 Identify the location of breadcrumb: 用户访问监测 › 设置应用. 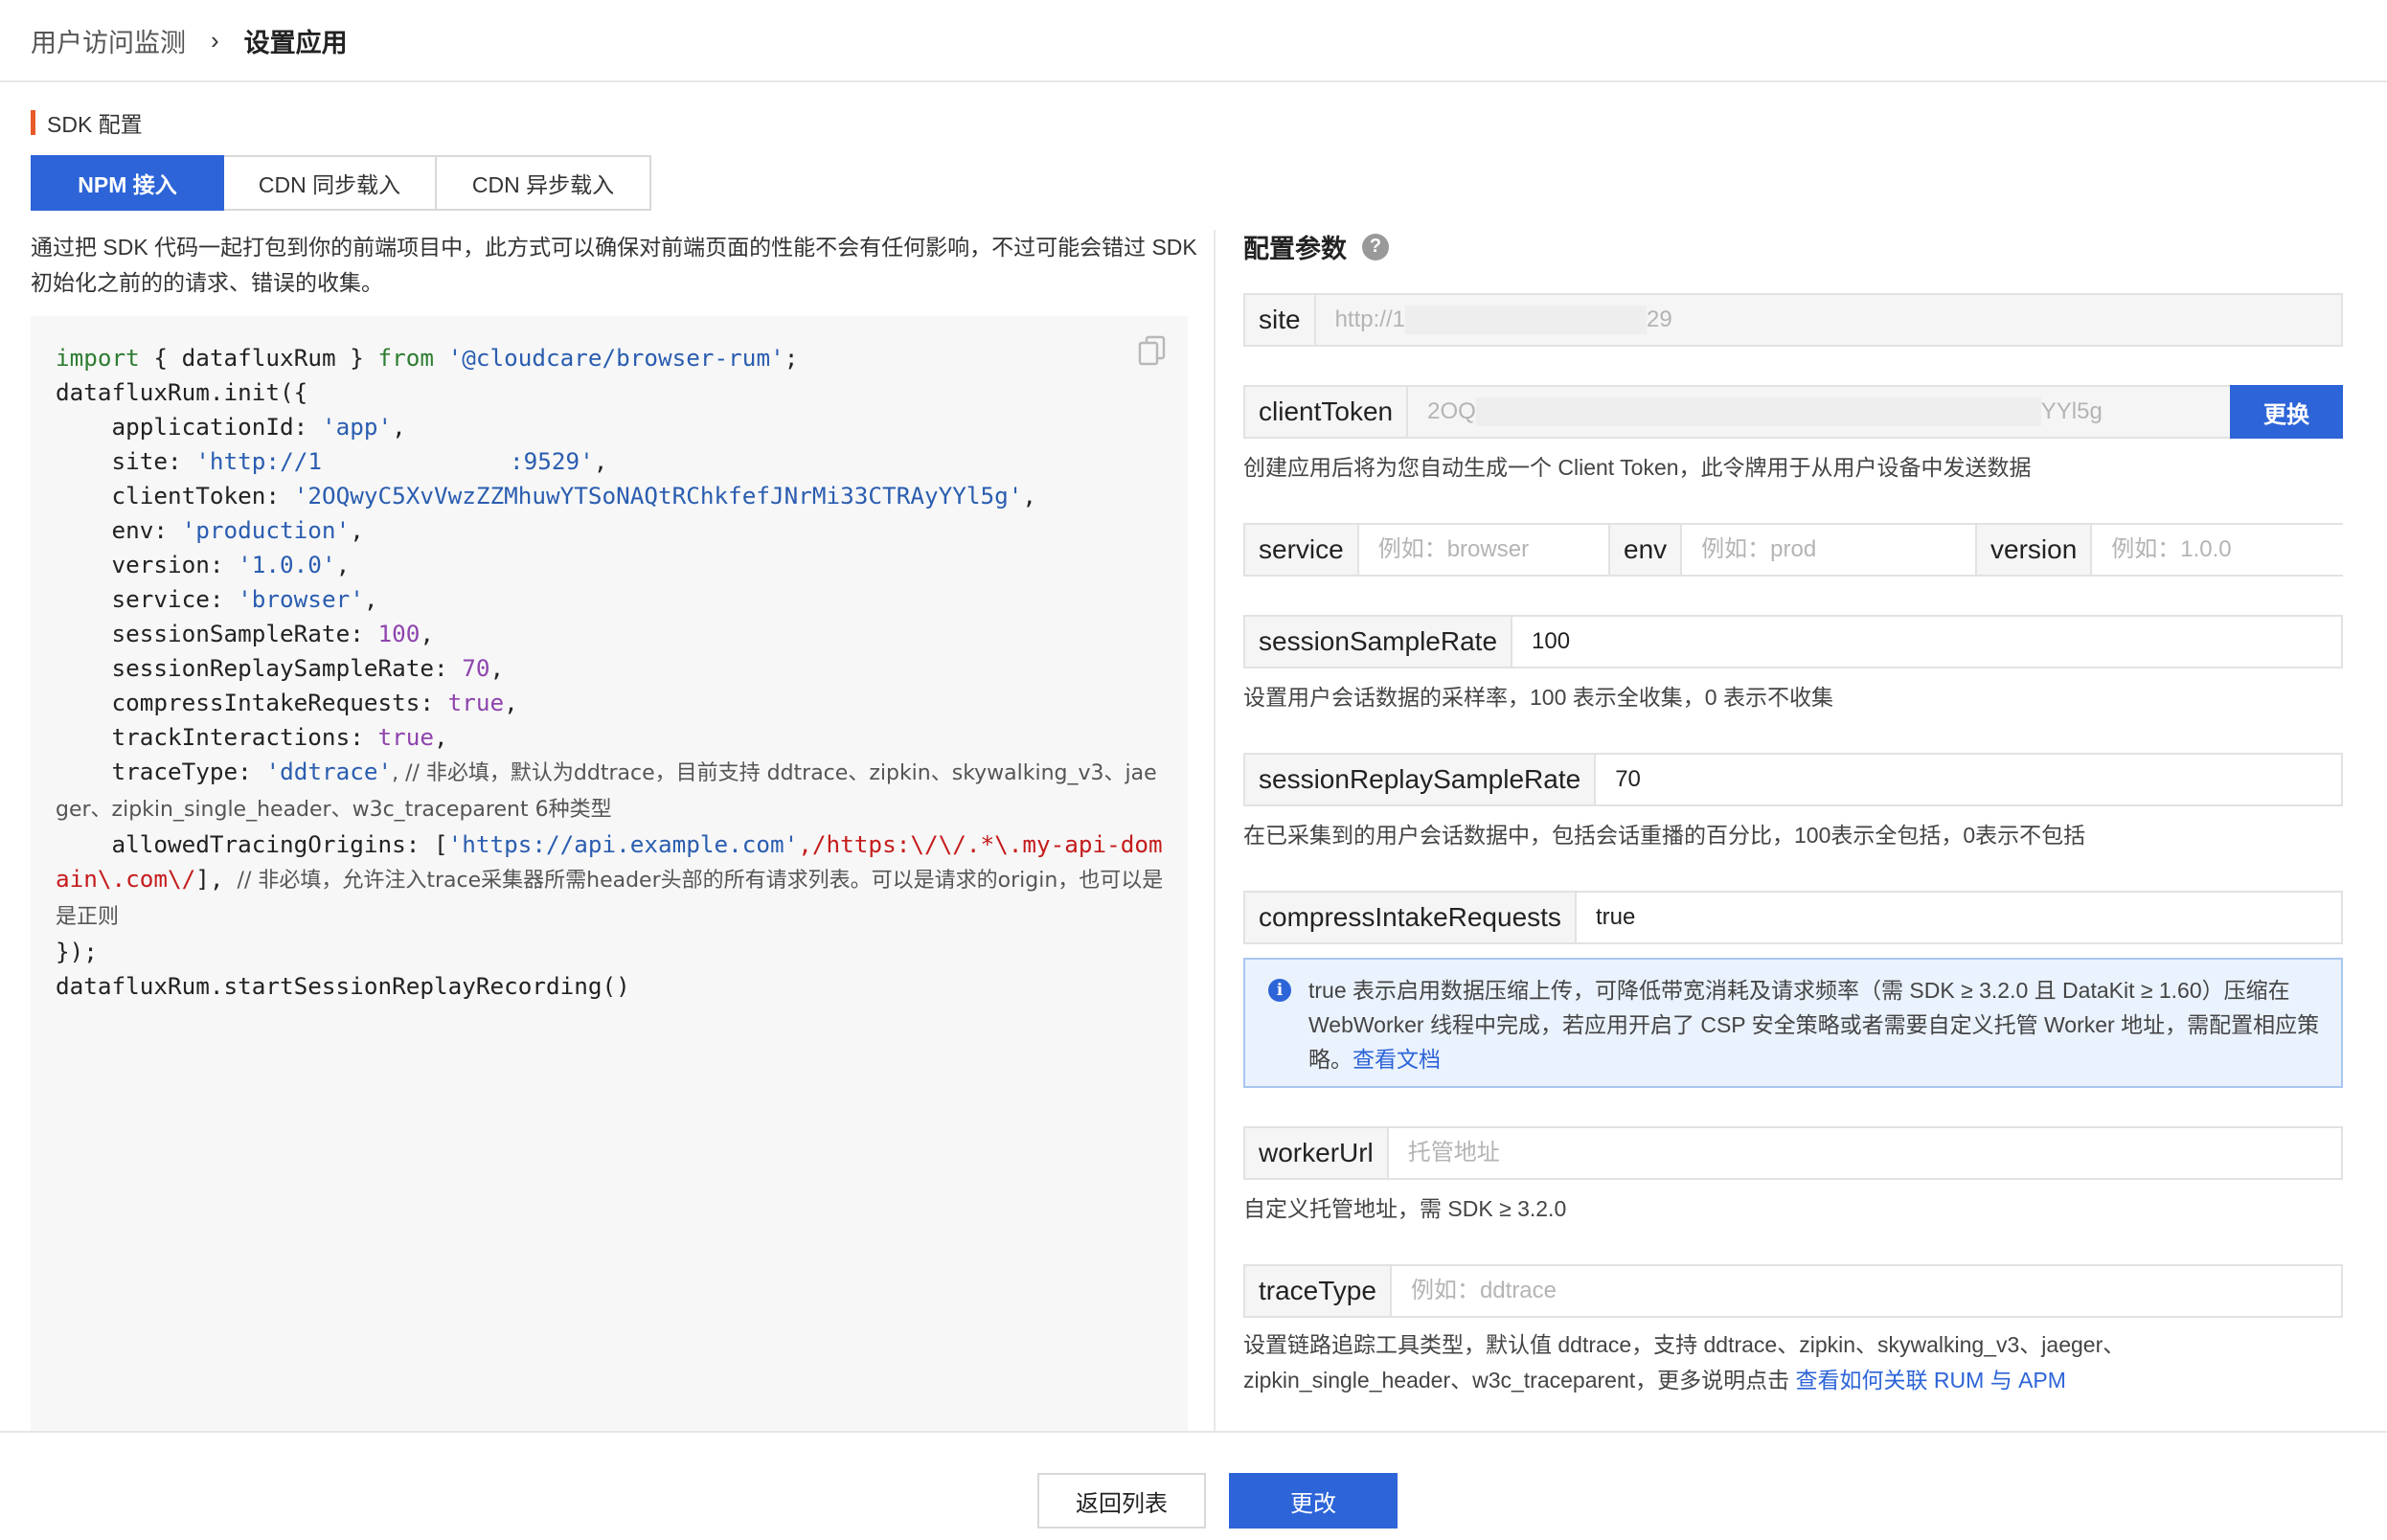
(1193, 41).